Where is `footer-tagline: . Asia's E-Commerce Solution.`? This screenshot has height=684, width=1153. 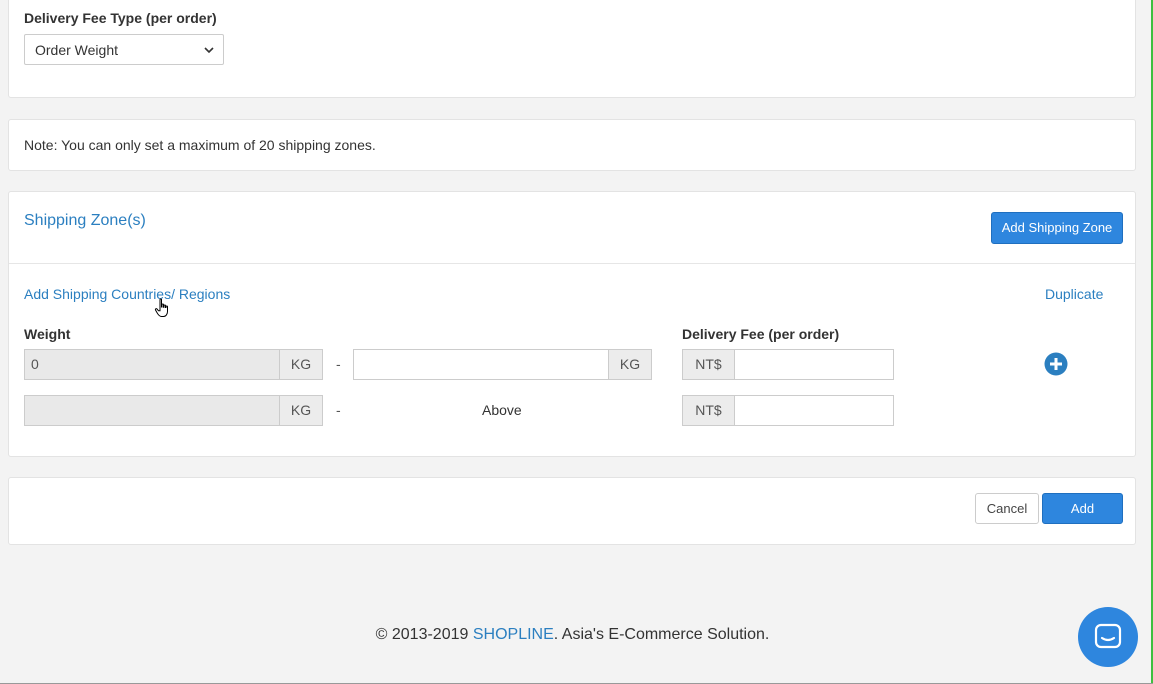
footer-tagline: . Asia's E-Commerce Solution. is located at coordinates (661, 634).